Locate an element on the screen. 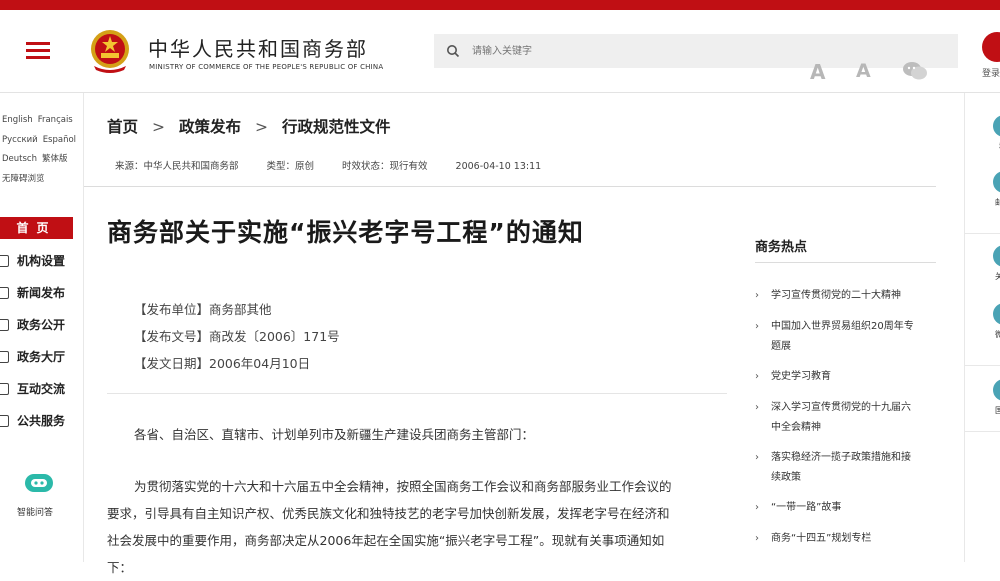  right-rail-state-council: 国务 is located at coordinates (996, 397).